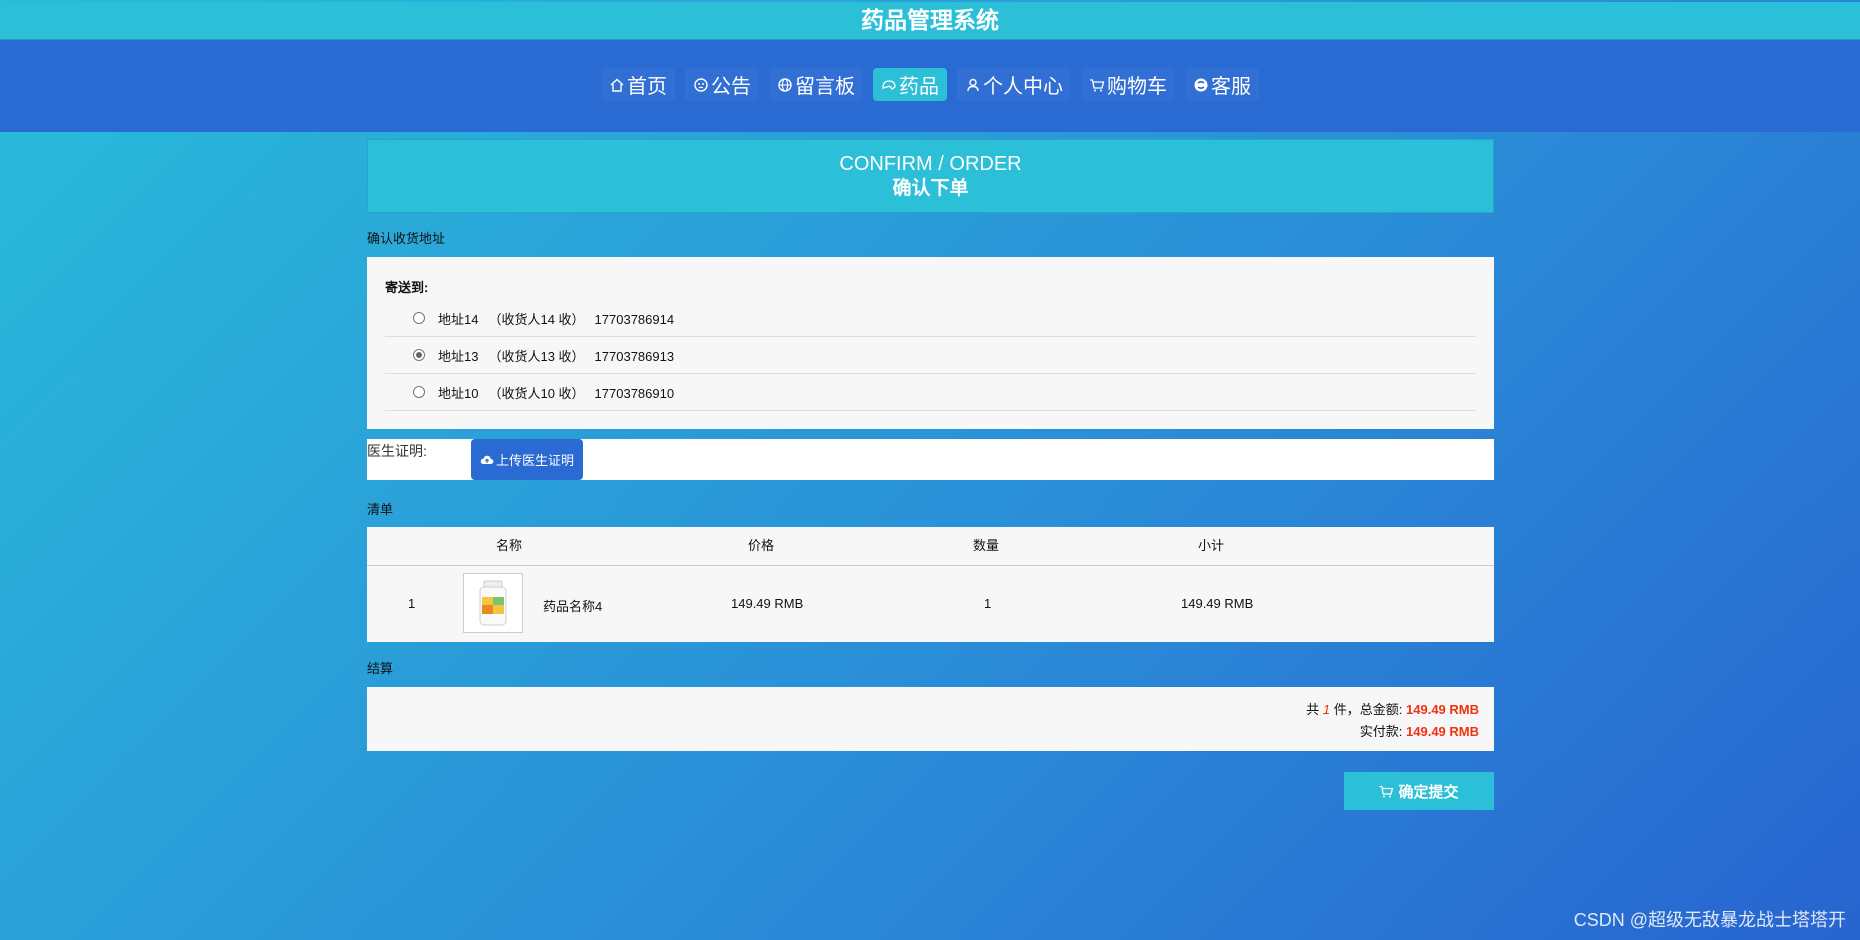 This screenshot has height=940, width=1860. What do you see at coordinates (1231, 87) in the screenshot?
I see `nav-label: 客服` at bounding box center [1231, 87].